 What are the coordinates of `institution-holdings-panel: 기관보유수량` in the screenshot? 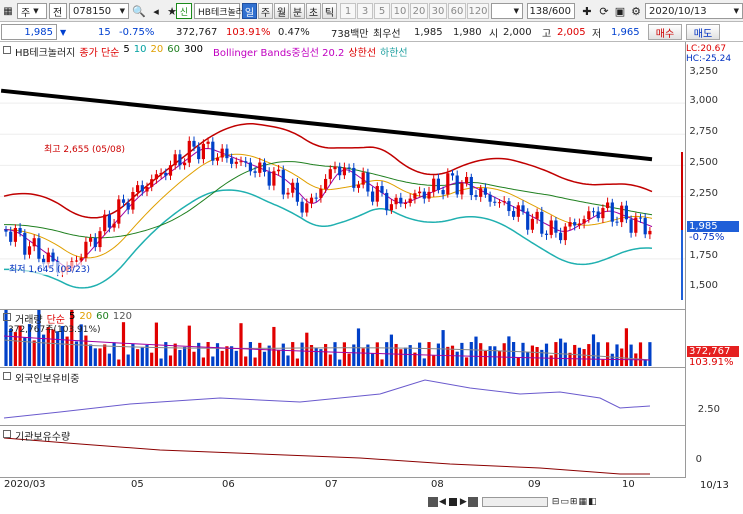 It's located at (342, 452).